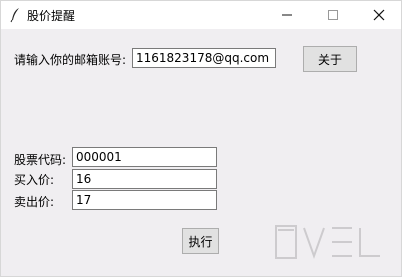  Describe the element at coordinates (200, 241) in the screenshot. I see `execute-button: 执行` at that location.